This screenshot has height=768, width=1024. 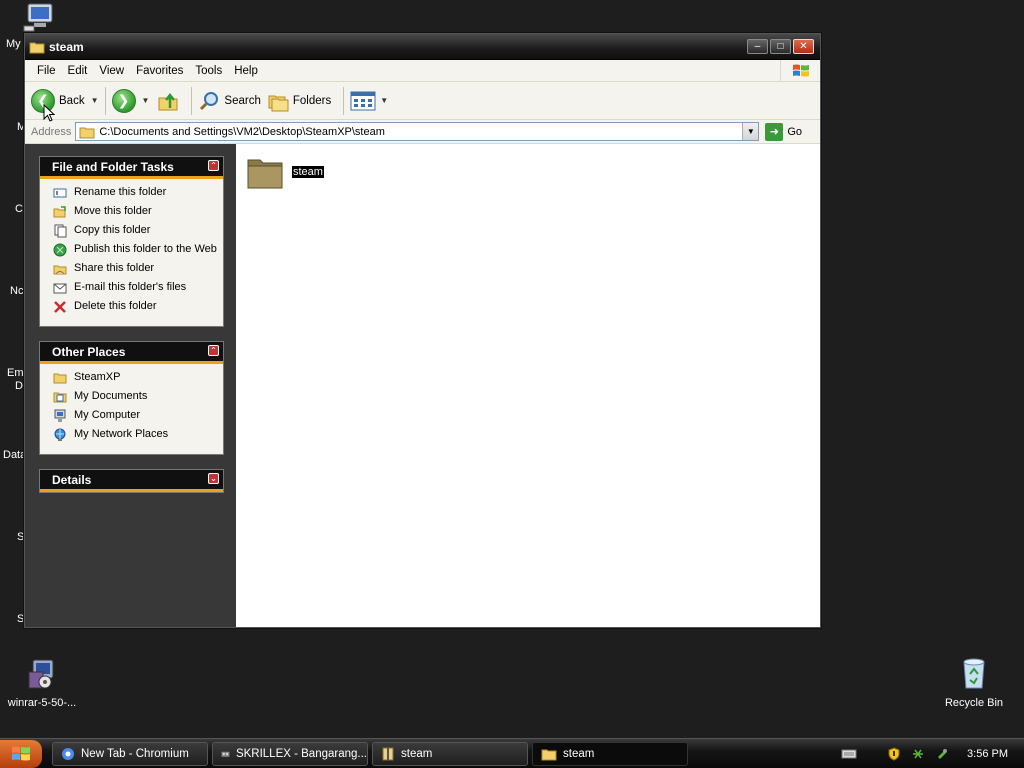 I want to click on forward-history-dropdown: ▼, so click(x=146, y=100).